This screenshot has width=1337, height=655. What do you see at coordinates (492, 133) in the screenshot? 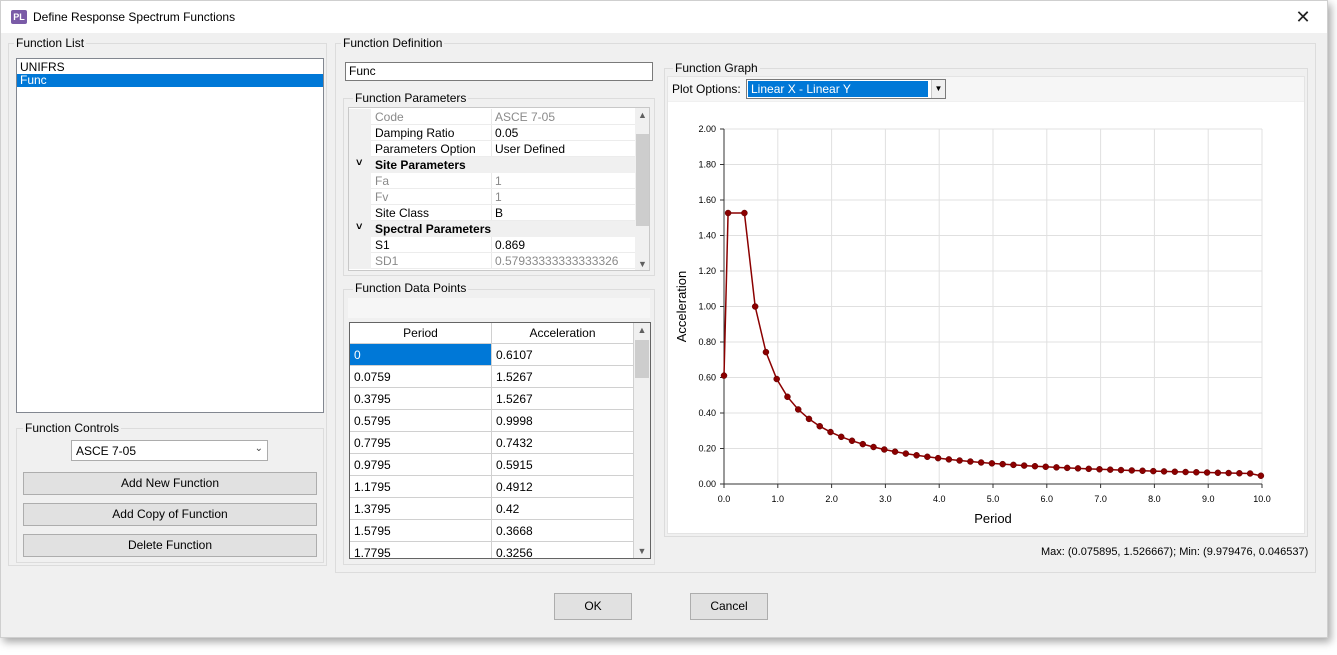
I see `property-row: Damping Ratio 0.05` at bounding box center [492, 133].